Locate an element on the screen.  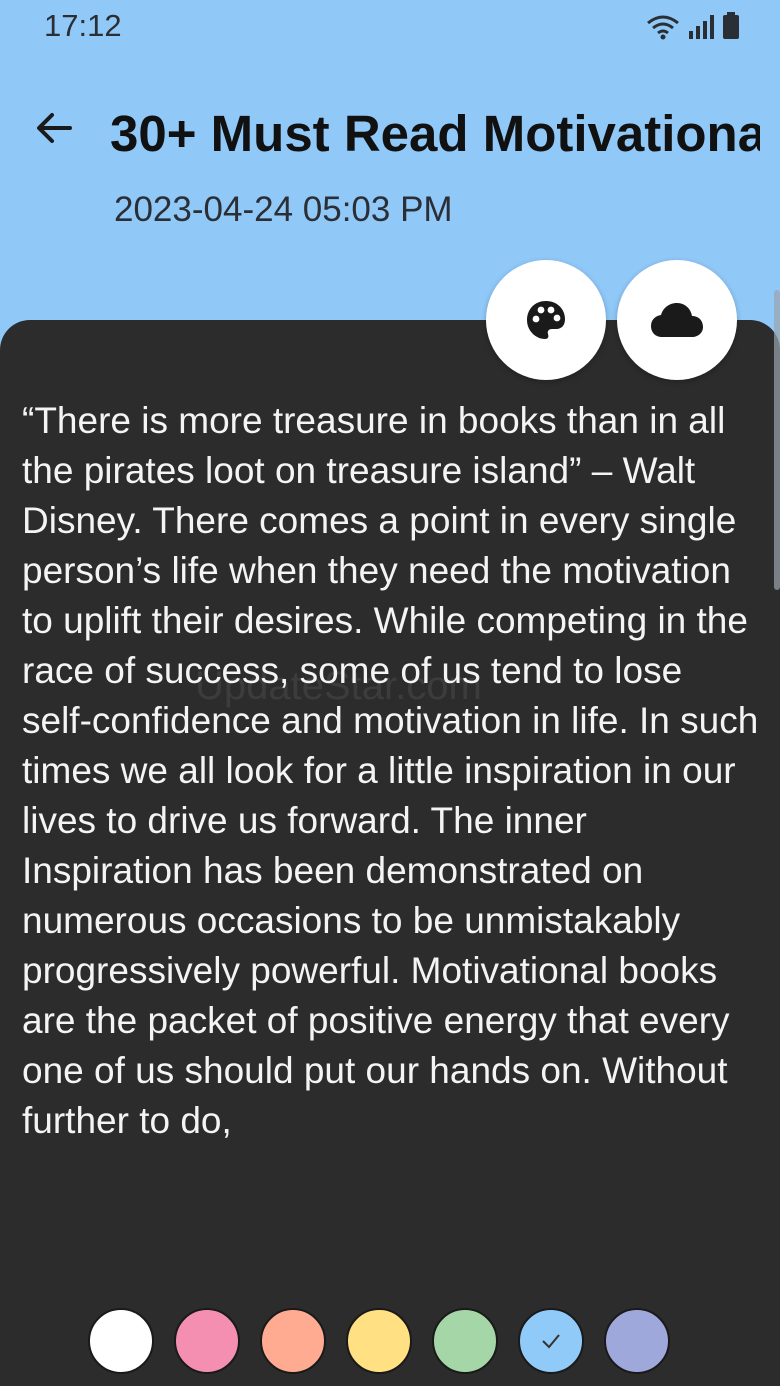
palette-icon is located at coordinates (546, 320).